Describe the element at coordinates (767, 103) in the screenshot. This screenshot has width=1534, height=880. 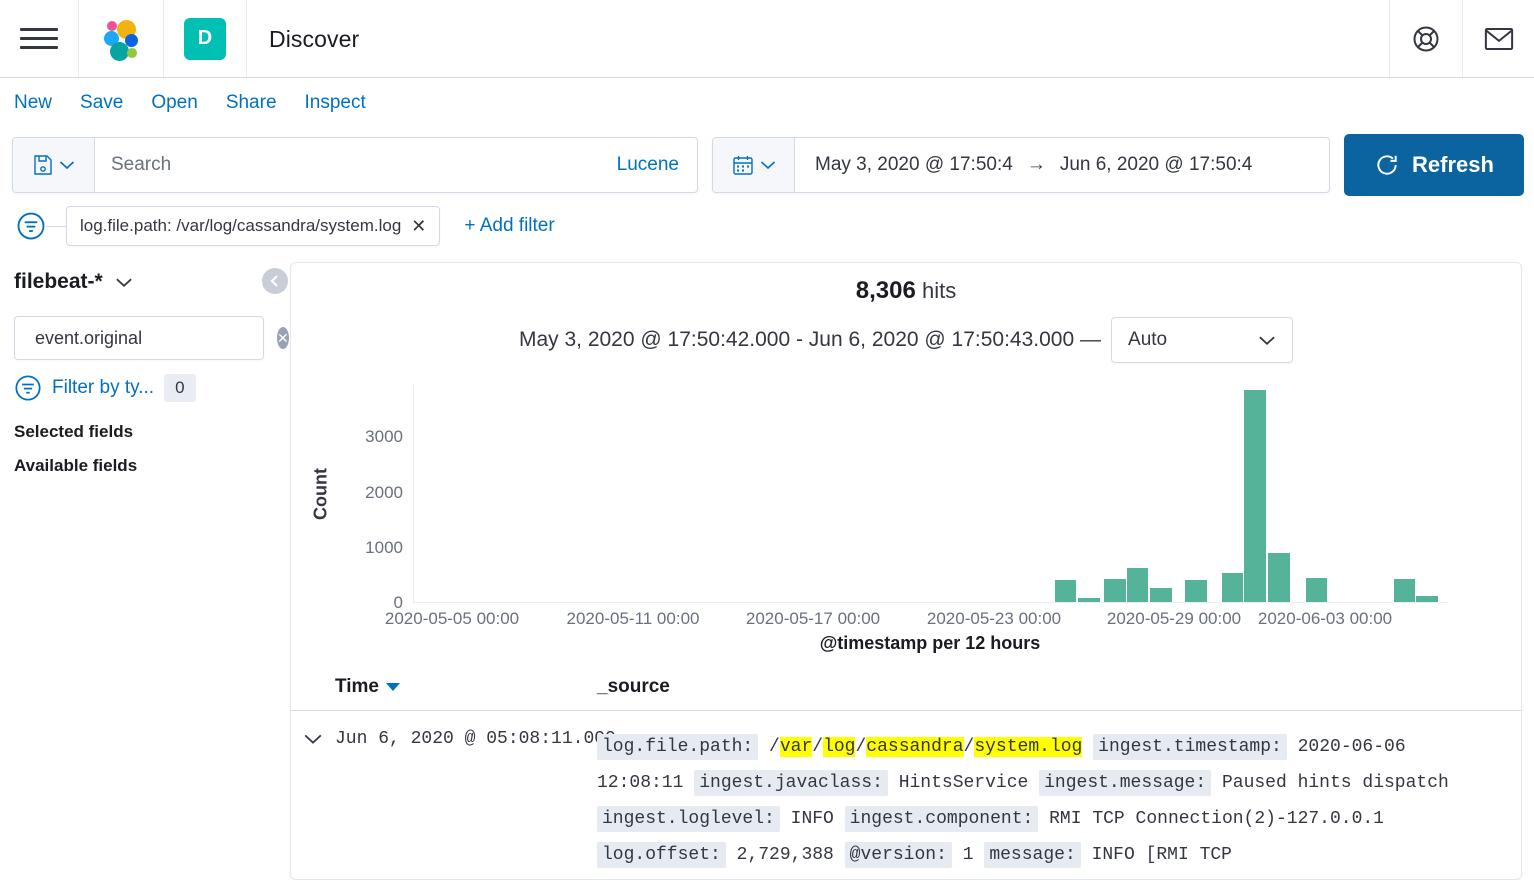
I see `top-nav-menu: New Save Open Share Inspect` at that location.